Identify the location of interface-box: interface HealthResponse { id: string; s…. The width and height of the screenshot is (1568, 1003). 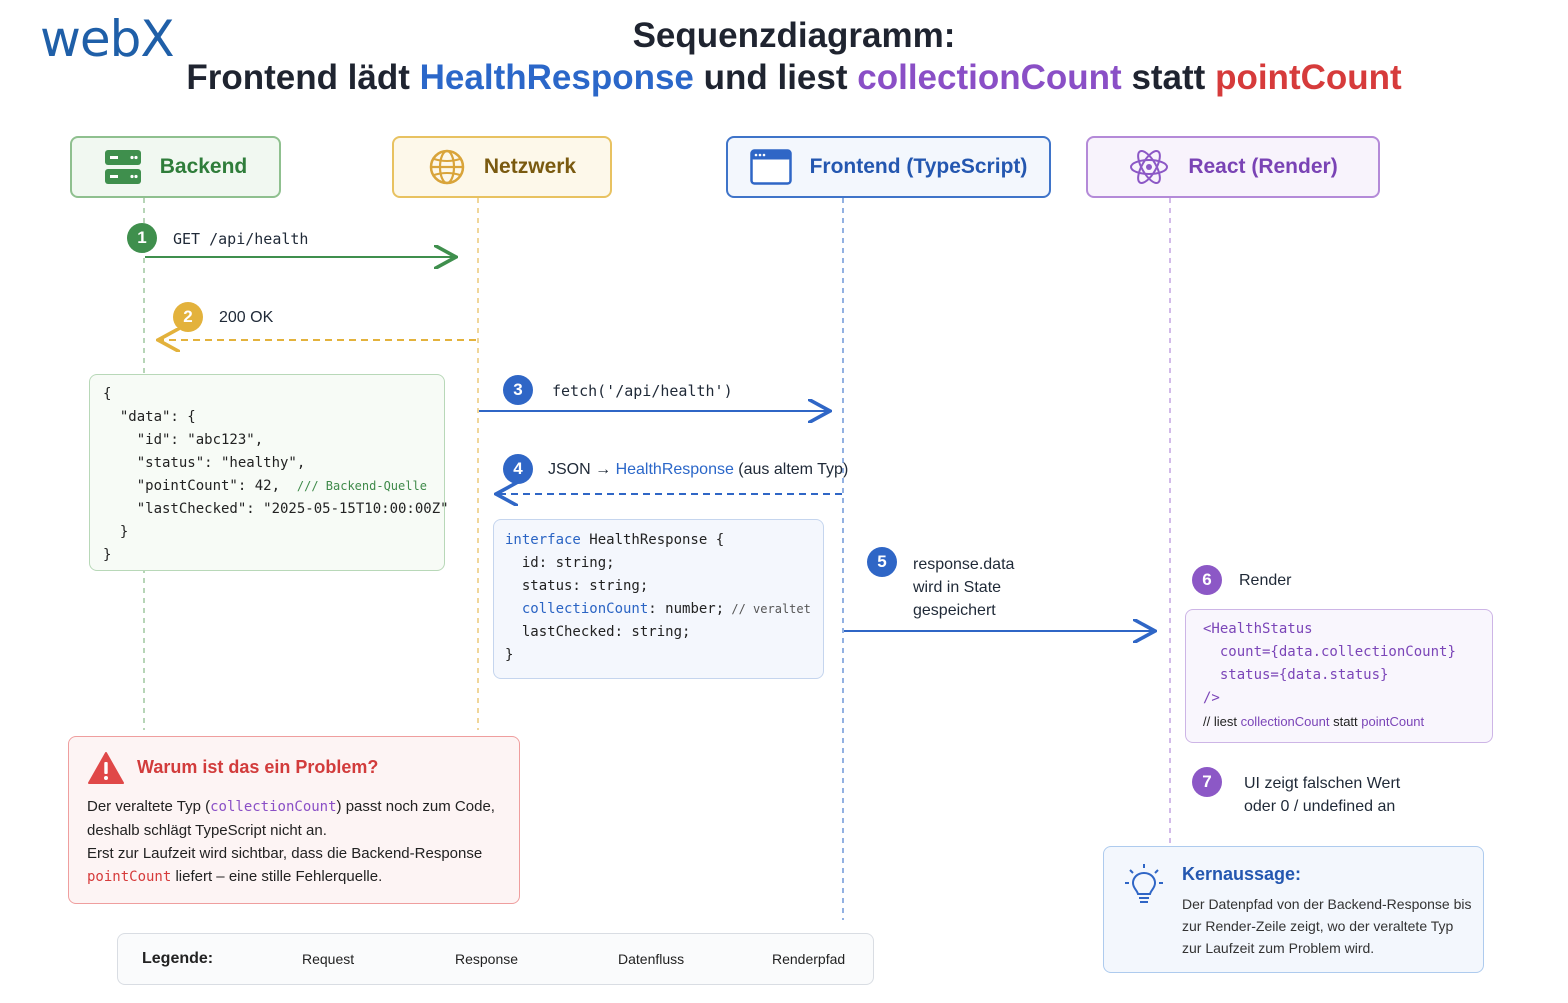
(658, 599).